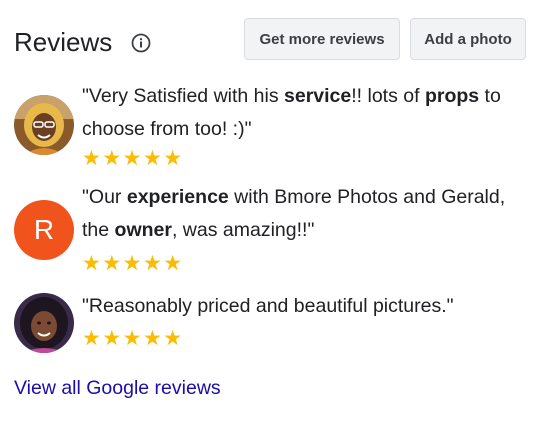  What do you see at coordinates (177, 197) in the screenshot?
I see `review-keyword: experience` at bounding box center [177, 197].